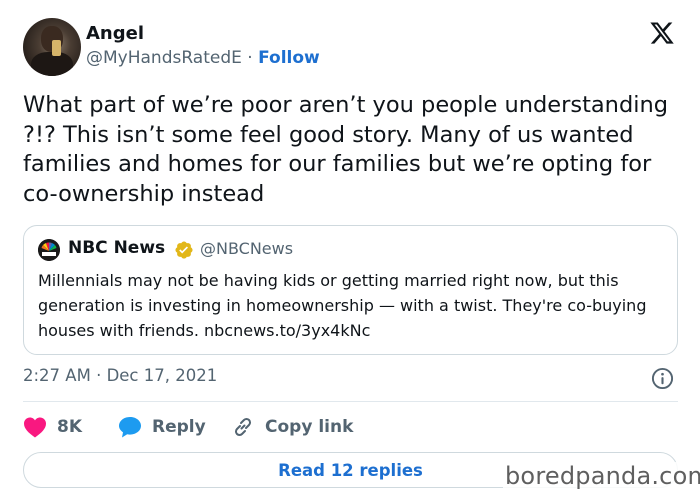 The image size is (700, 501). Describe the element at coordinates (35, 427) in the screenshot. I see `heart-icon` at that location.